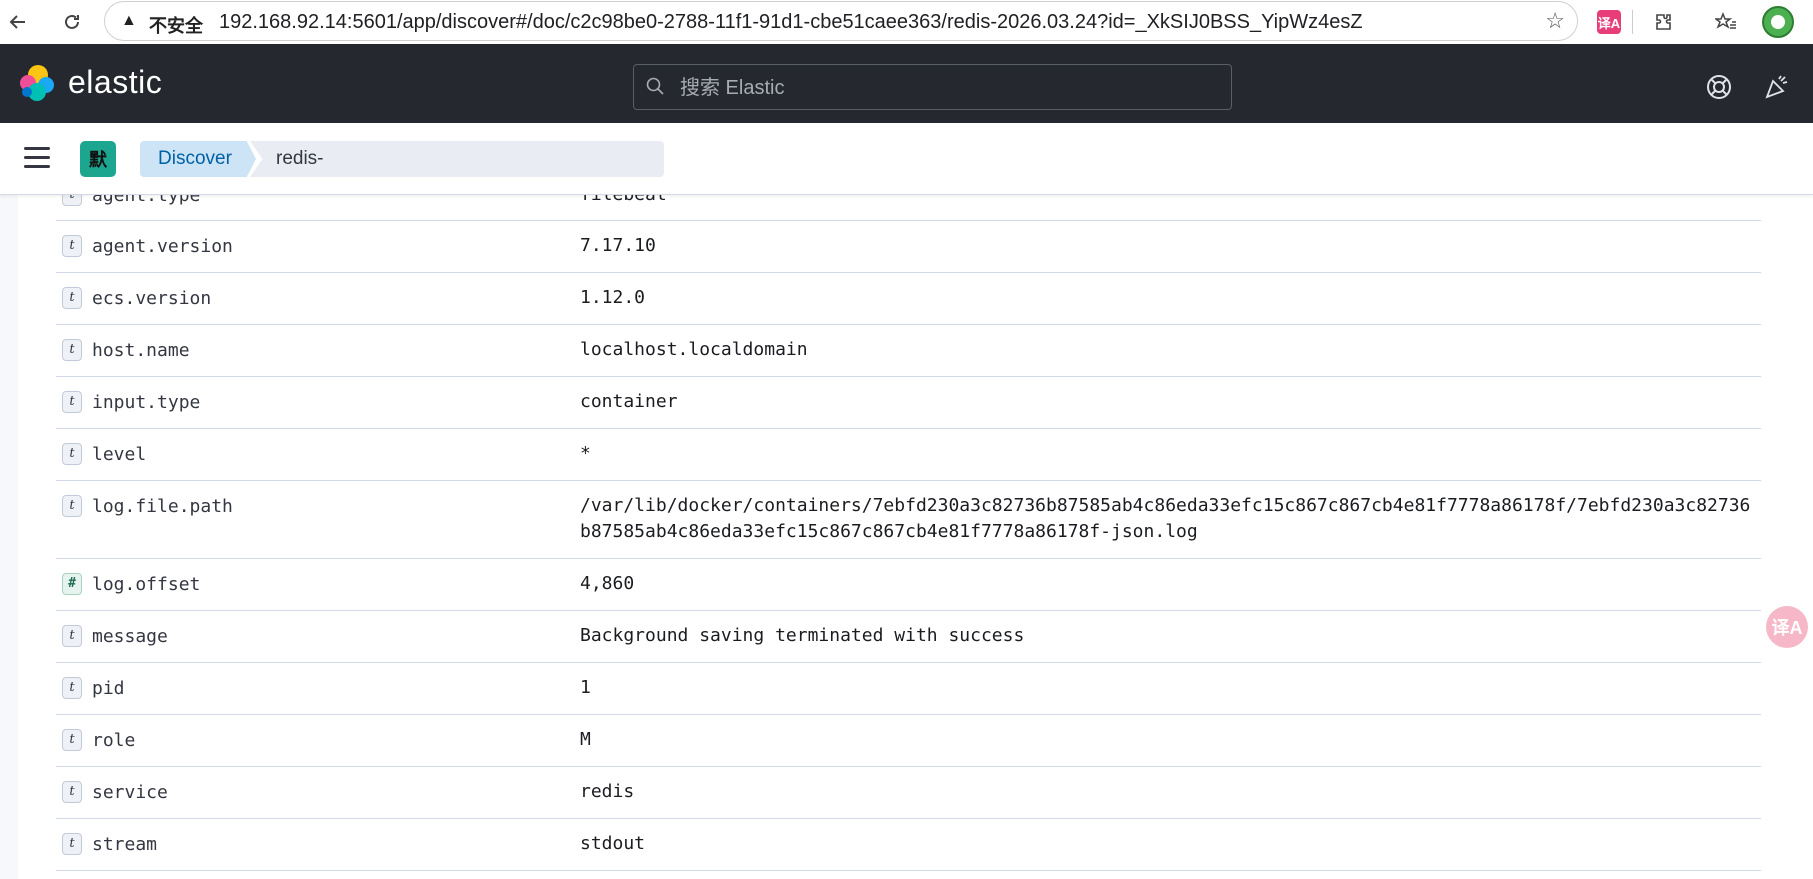 Image resolution: width=1813 pixels, height=879 pixels. I want to click on extensions-puzzle-icon, so click(1664, 22).